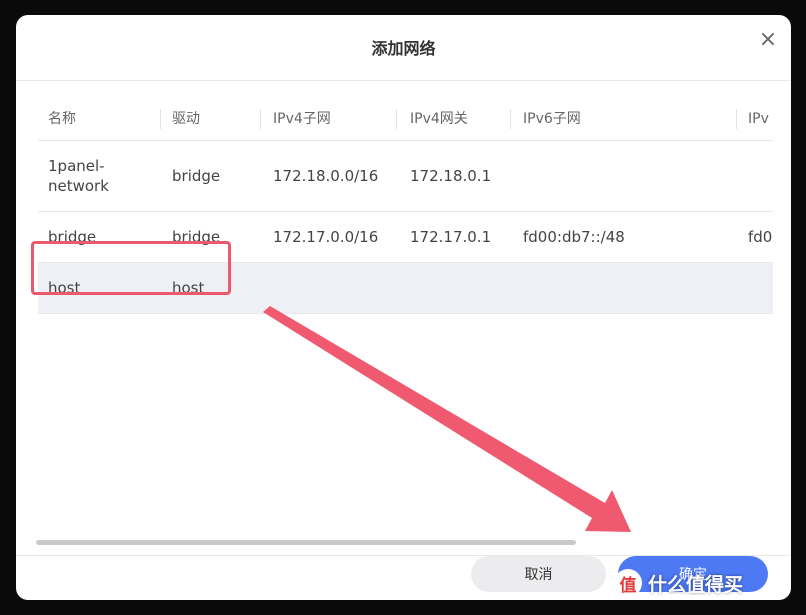 The height and width of the screenshot is (615, 806). I want to click on cancel-button: 取消, so click(538, 574).